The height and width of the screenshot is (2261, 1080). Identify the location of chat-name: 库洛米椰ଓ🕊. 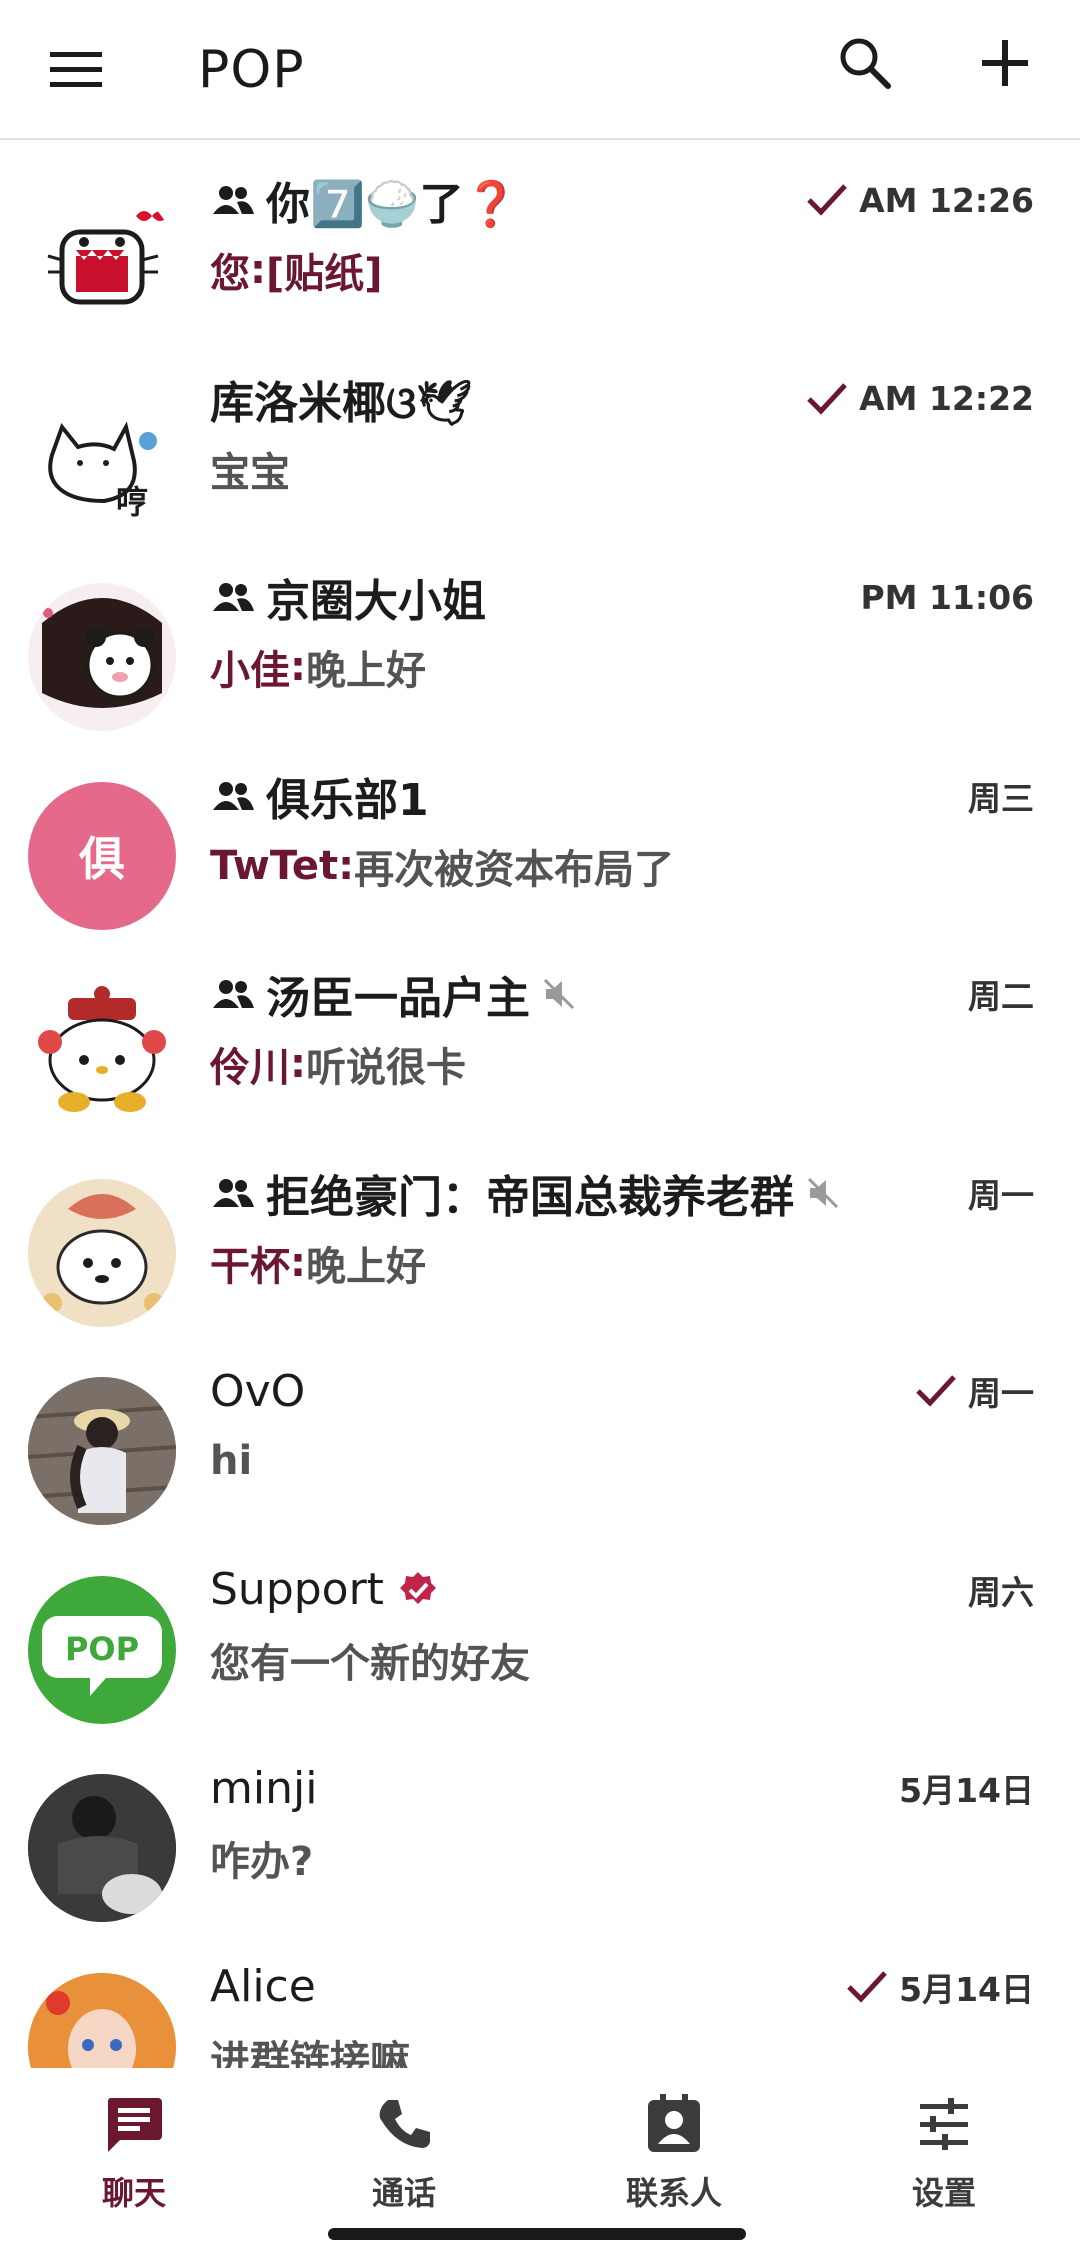
(341, 403).